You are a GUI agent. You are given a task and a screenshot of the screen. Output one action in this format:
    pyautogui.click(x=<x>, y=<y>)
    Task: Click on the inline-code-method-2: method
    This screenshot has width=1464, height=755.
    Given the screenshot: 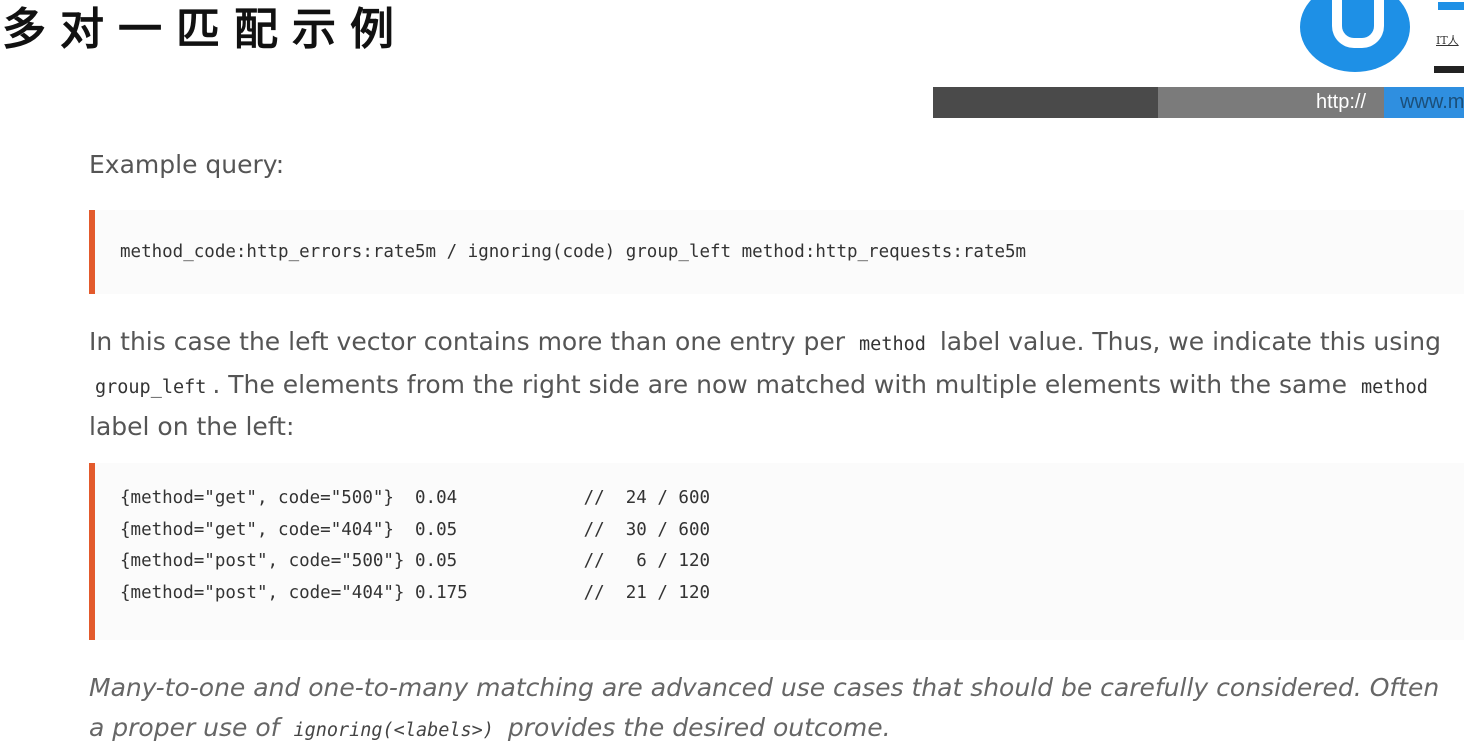 What is the action you would take?
    pyautogui.click(x=1394, y=387)
    